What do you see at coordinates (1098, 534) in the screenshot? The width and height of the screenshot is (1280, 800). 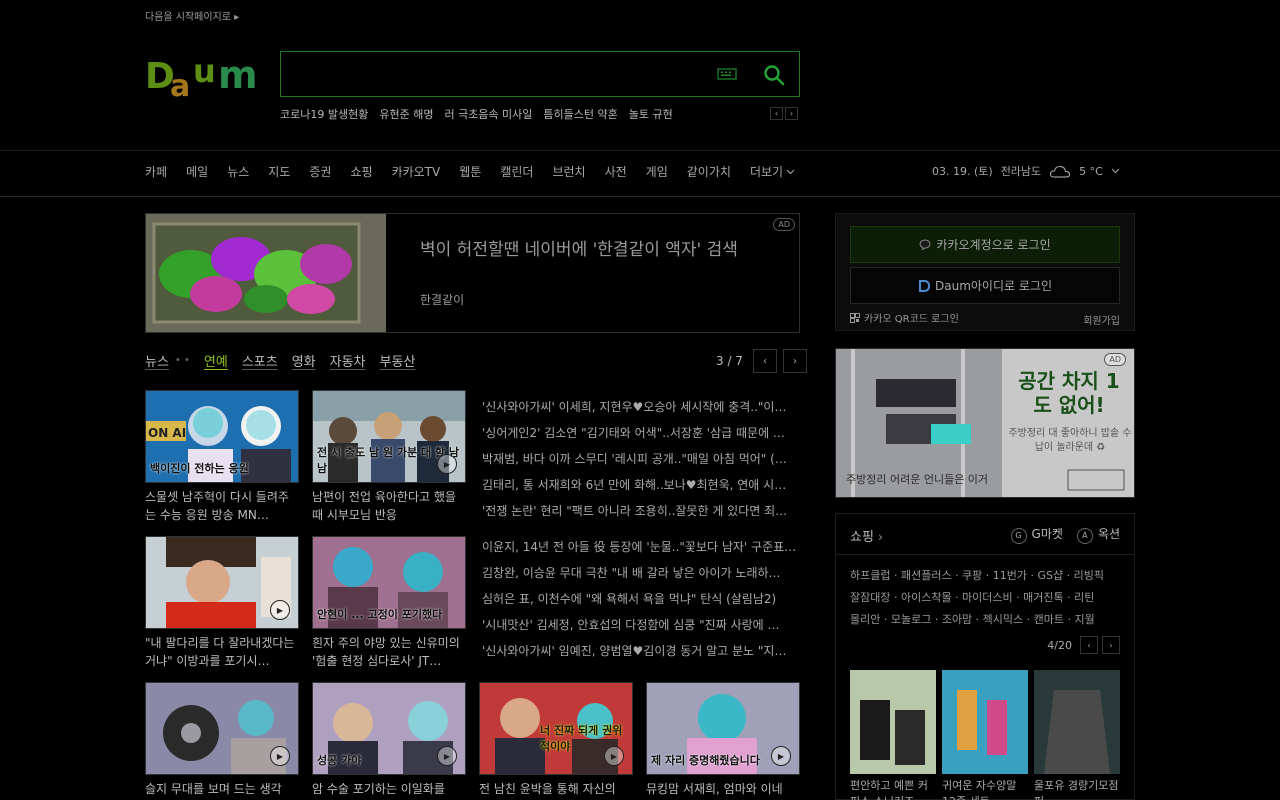 I see `auction-link: A 옥션` at bounding box center [1098, 534].